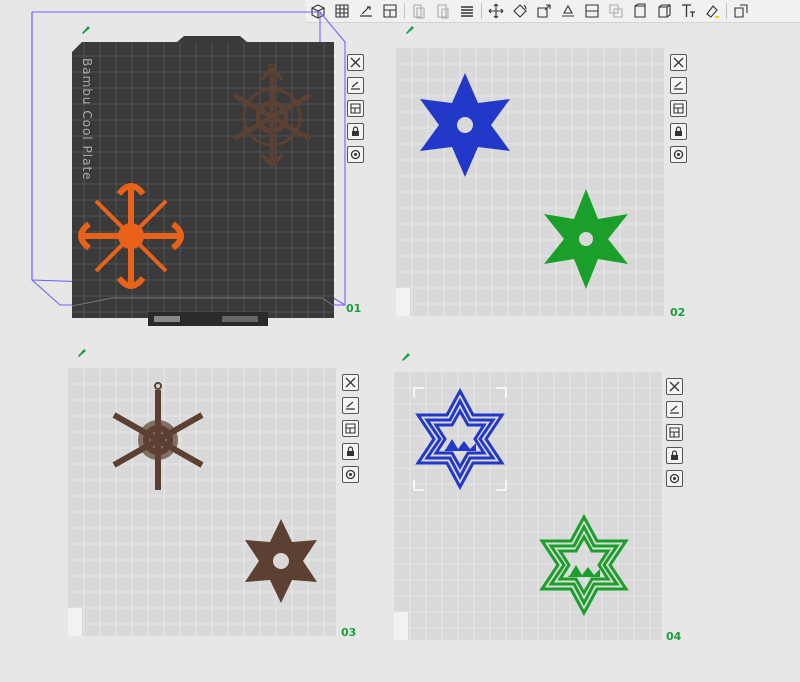 This screenshot has width=800, height=682. What do you see at coordinates (678, 312) in the screenshot?
I see `plate-number: 02` at bounding box center [678, 312].